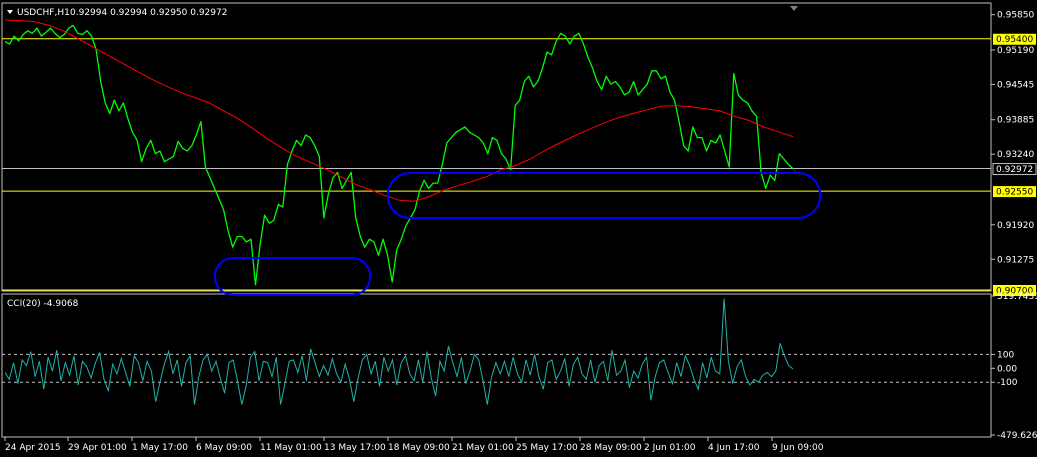  I want to click on price-tick-label: 0.94545, so click(1015, 85).